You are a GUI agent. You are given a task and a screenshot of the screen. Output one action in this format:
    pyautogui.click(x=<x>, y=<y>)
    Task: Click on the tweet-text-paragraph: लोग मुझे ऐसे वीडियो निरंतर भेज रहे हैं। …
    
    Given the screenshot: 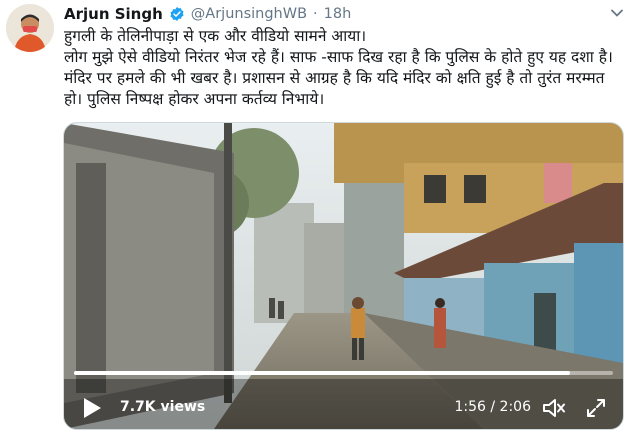 What is the action you would take?
    pyautogui.click(x=338, y=78)
    